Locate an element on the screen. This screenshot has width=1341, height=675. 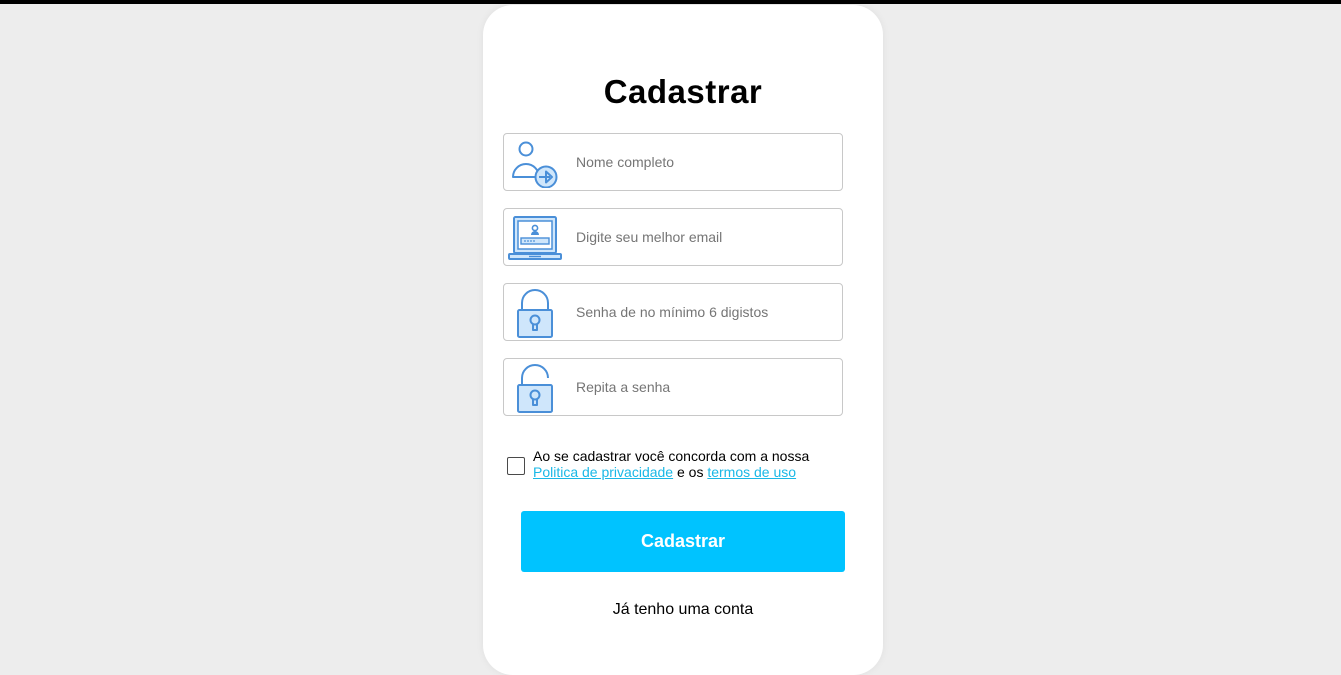
terms-checkbox is located at coordinates (516, 466).